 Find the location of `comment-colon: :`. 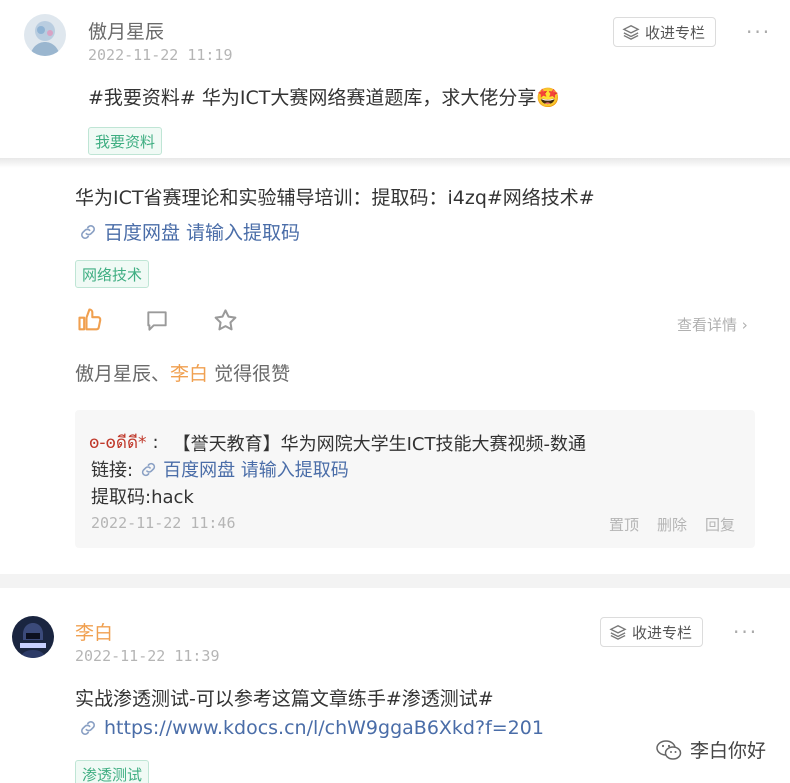

comment-colon: : is located at coordinates (155, 442).